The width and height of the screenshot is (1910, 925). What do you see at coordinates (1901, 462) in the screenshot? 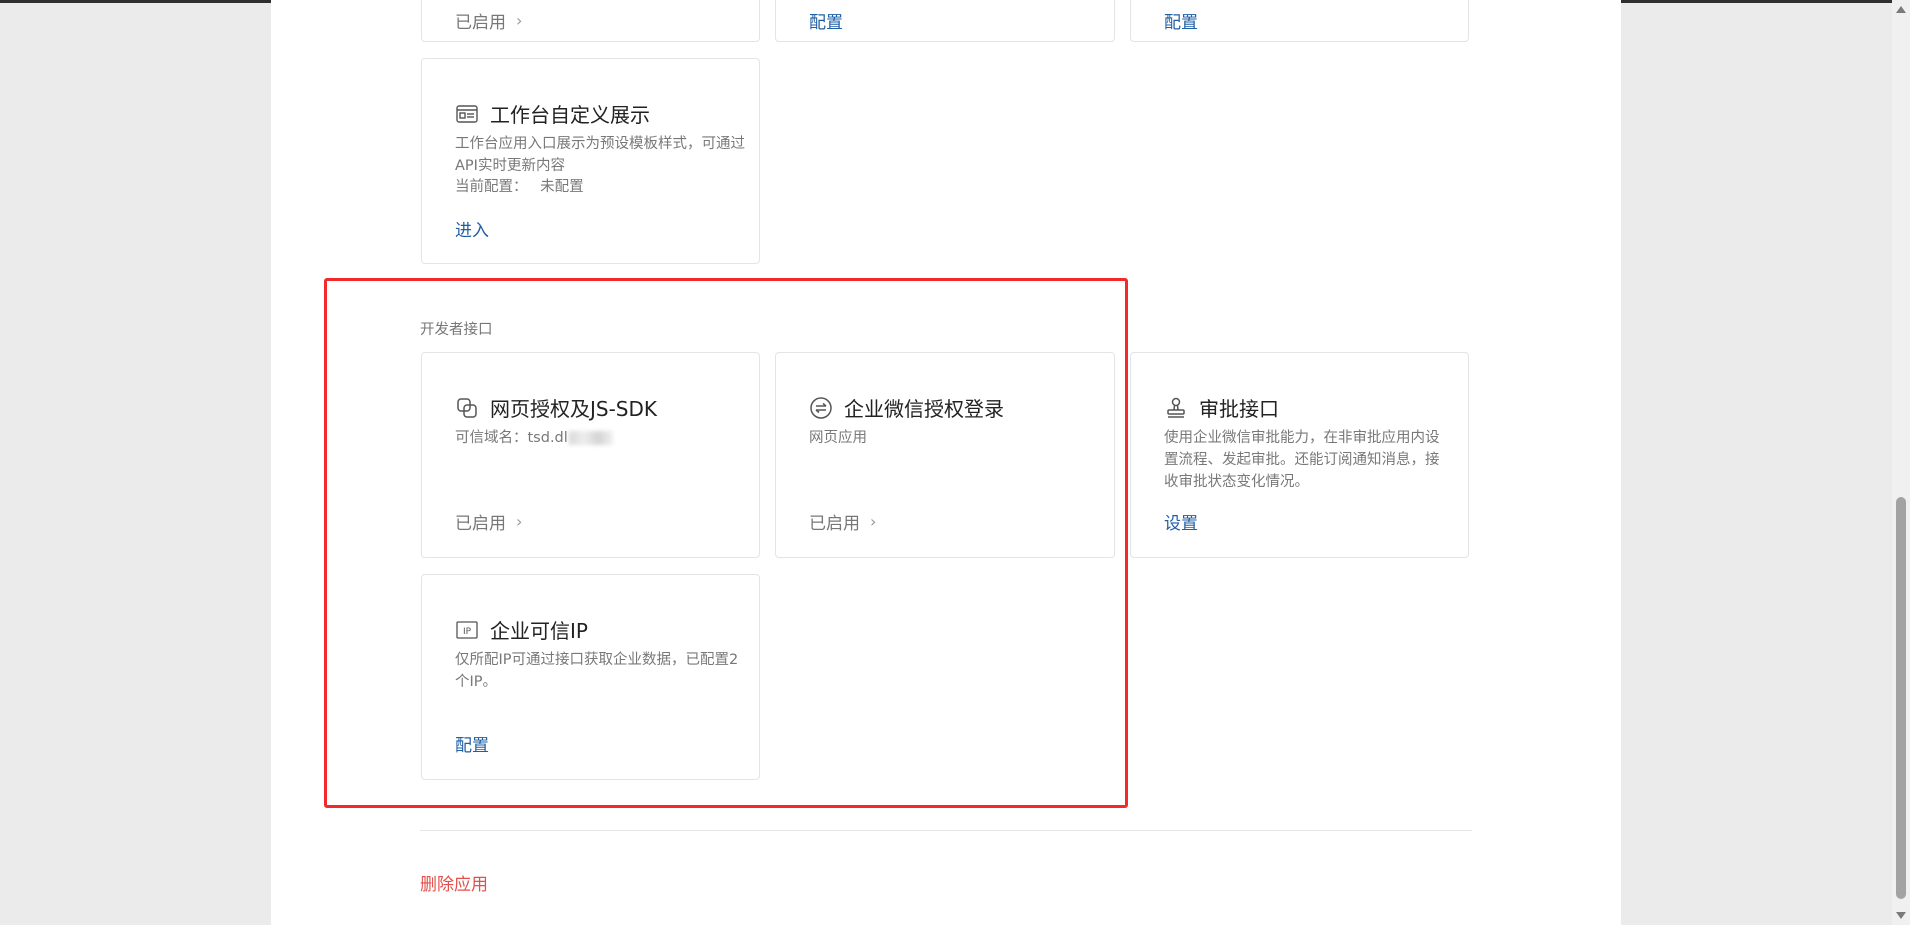
I see `vertical-scrollbar` at bounding box center [1901, 462].